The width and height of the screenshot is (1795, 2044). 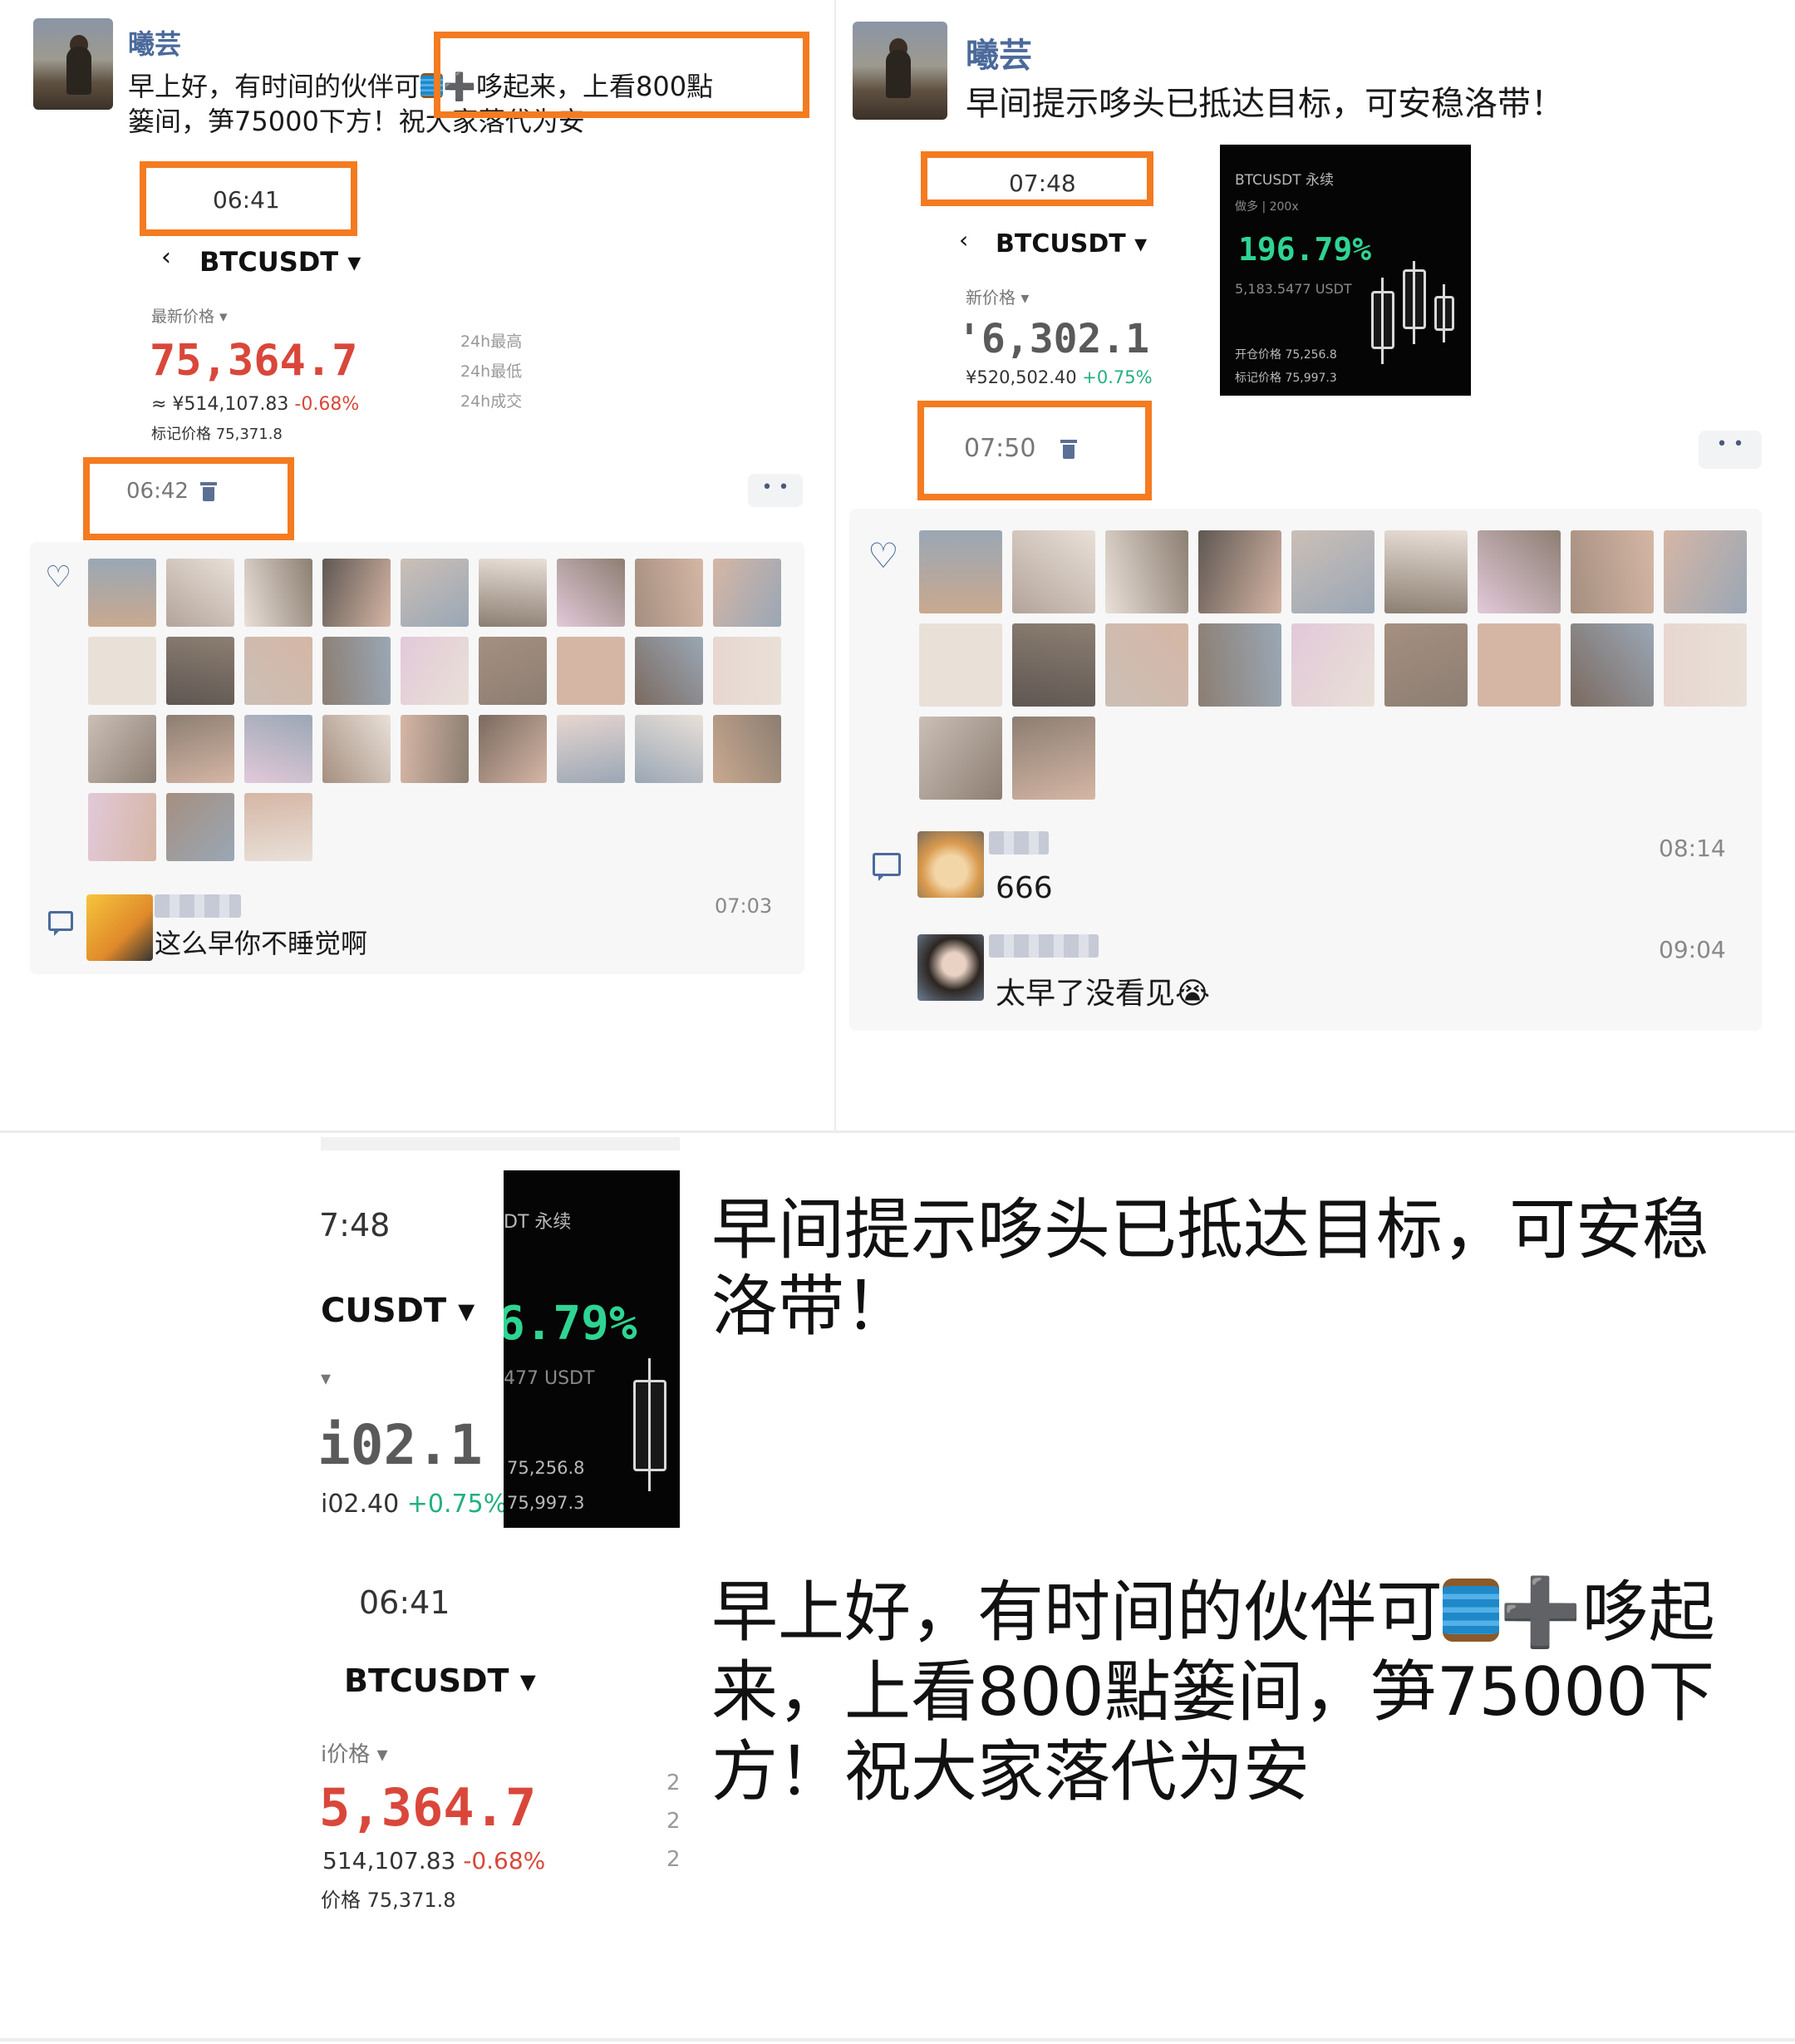 What do you see at coordinates (998, 298) in the screenshot?
I see `latest-price-label: 新价格 ▾` at bounding box center [998, 298].